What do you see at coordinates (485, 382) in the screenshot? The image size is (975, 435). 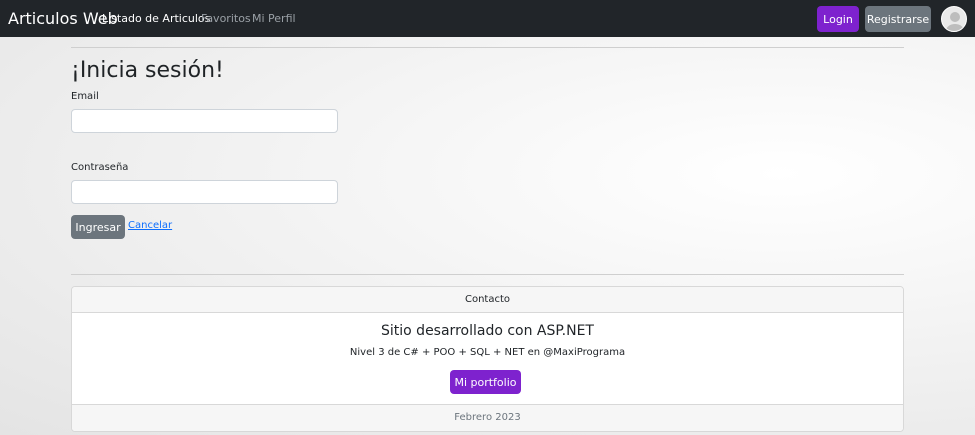 I see `portfolio-button: Mi portfolio` at bounding box center [485, 382].